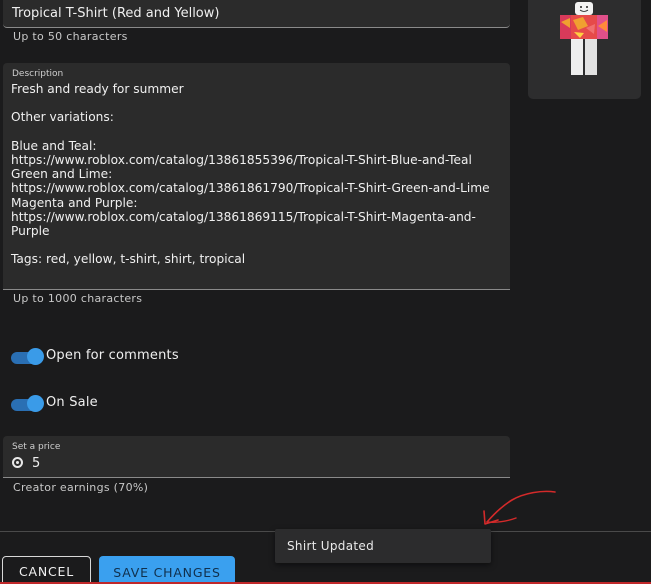  What do you see at coordinates (81, 487) in the screenshot?
I see `creator-earnings-text: Creator earnings (70%)` at bounding box center [81, 487].